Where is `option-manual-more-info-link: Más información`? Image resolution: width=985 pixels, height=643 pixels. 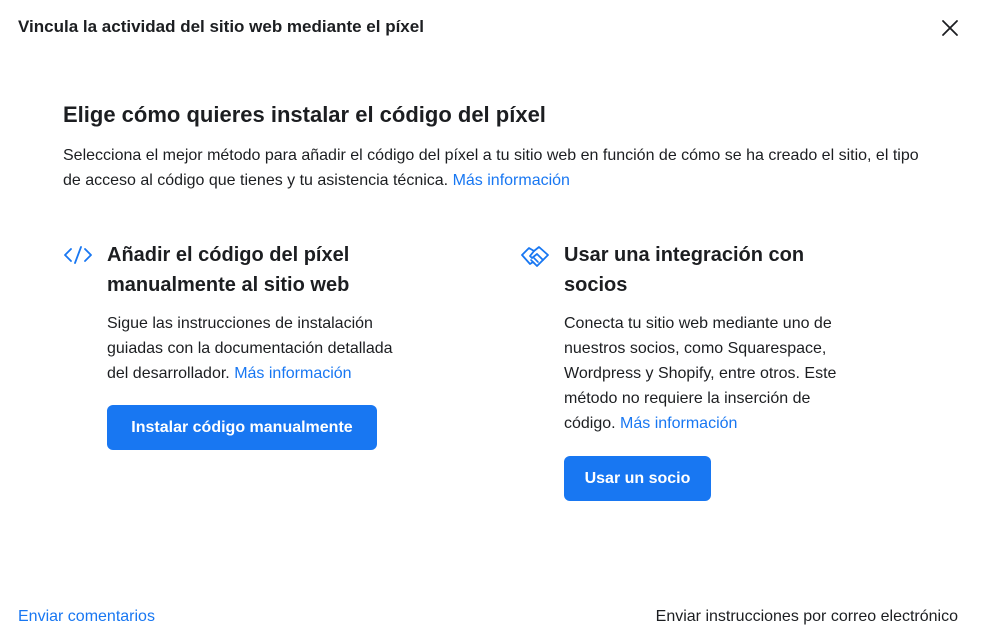
option-manual-more-info-link: Más información is located at coordinates (292, 373).